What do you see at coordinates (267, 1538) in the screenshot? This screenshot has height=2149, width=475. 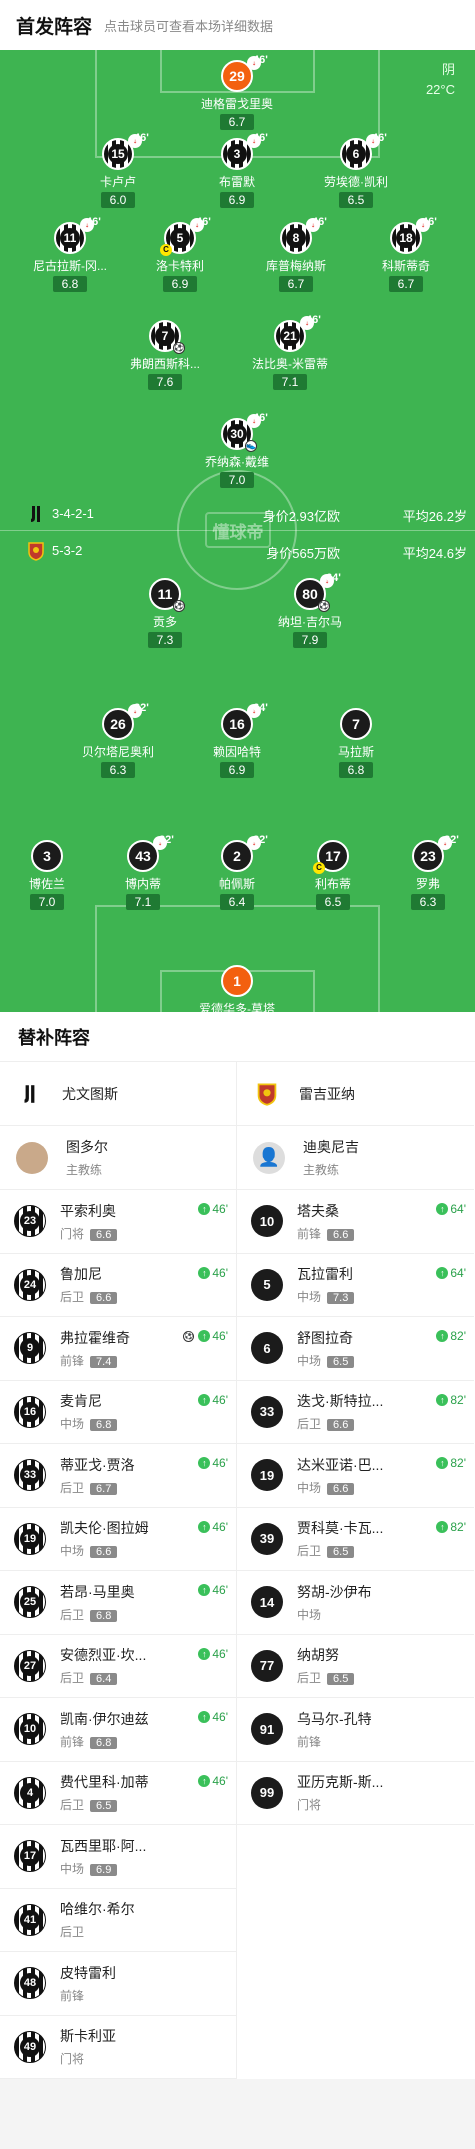 I see `shirt-number: 39` at bounding box center [267, 1538].